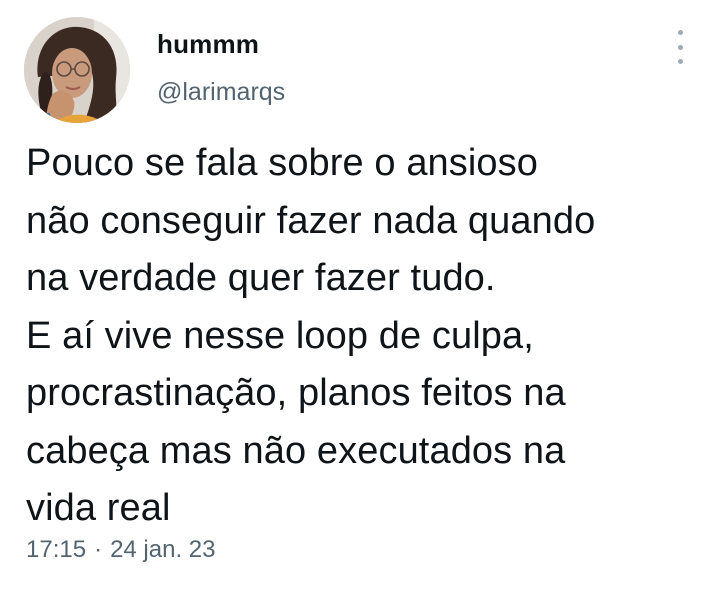 This screenshot has height=589, width=720. What do you see at coordinates (163, 549) in the screenshot?
I see `tweet-date: 24 jan. 23` at bounding box center [163, 549].